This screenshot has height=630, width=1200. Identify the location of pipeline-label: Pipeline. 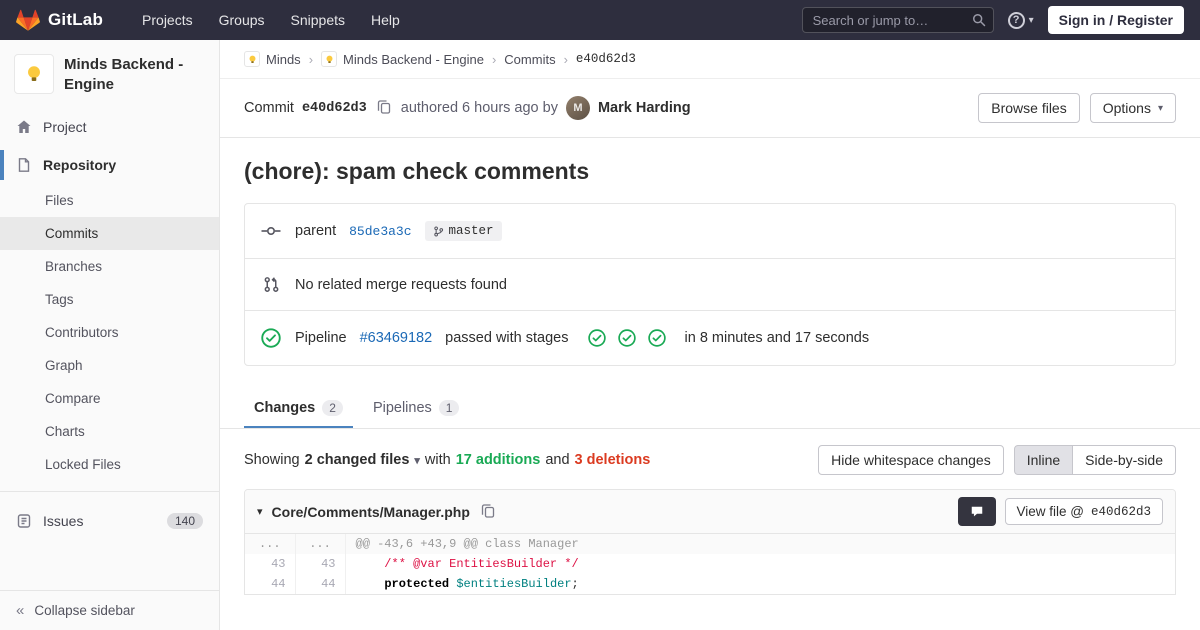
(321, 338).